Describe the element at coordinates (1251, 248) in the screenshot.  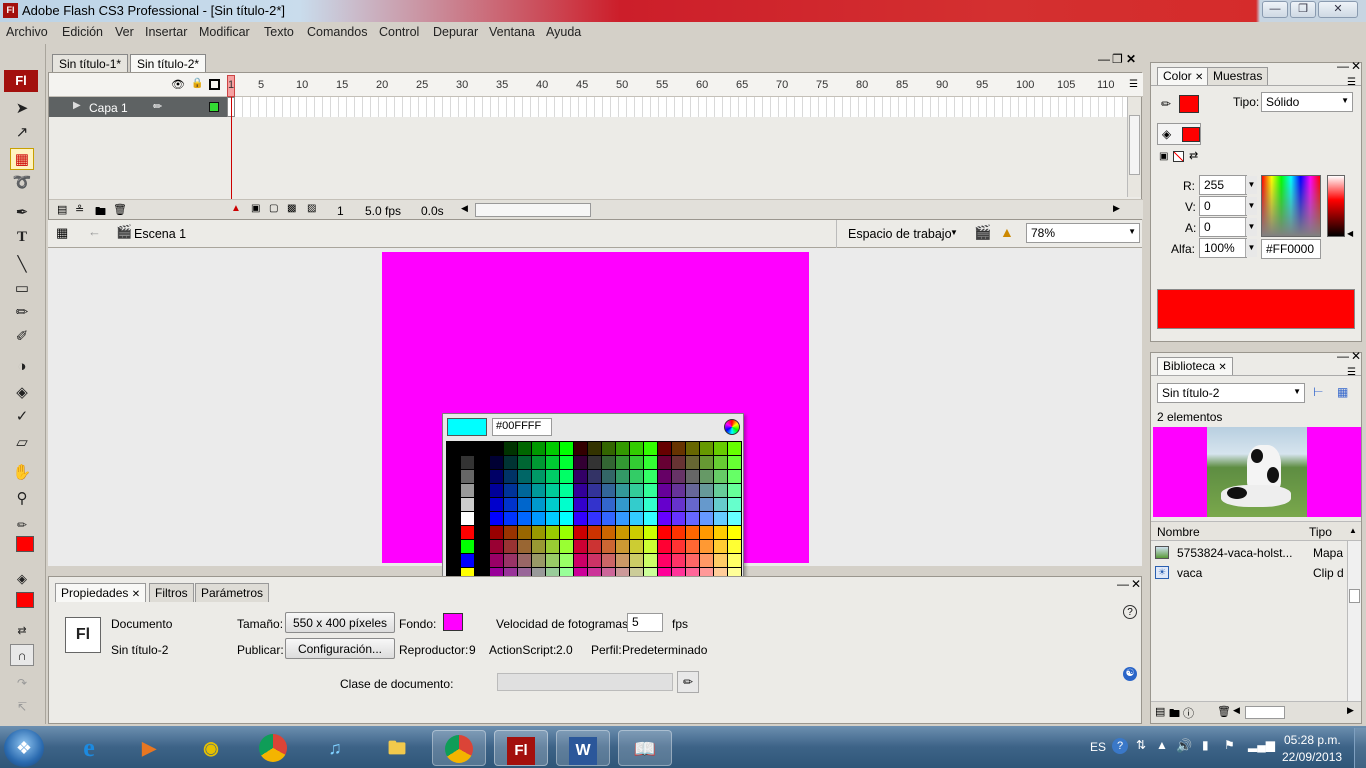
I see `alpha-dropdown-icon: ▼` at that location.